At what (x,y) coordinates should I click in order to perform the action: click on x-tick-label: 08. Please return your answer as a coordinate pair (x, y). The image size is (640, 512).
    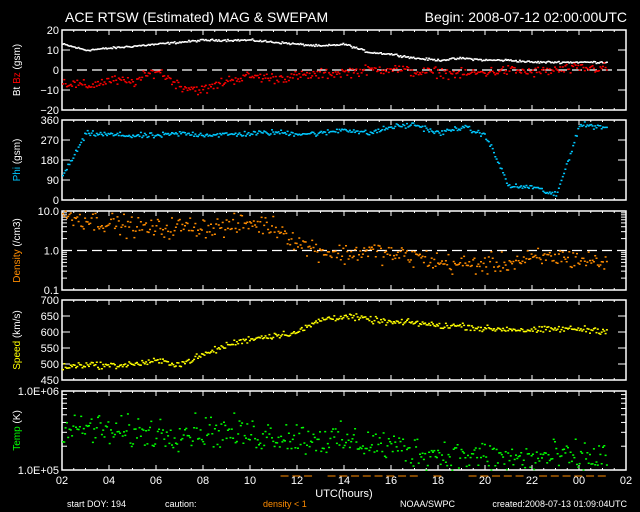
    Looking at the image, I should click on (203, 481).